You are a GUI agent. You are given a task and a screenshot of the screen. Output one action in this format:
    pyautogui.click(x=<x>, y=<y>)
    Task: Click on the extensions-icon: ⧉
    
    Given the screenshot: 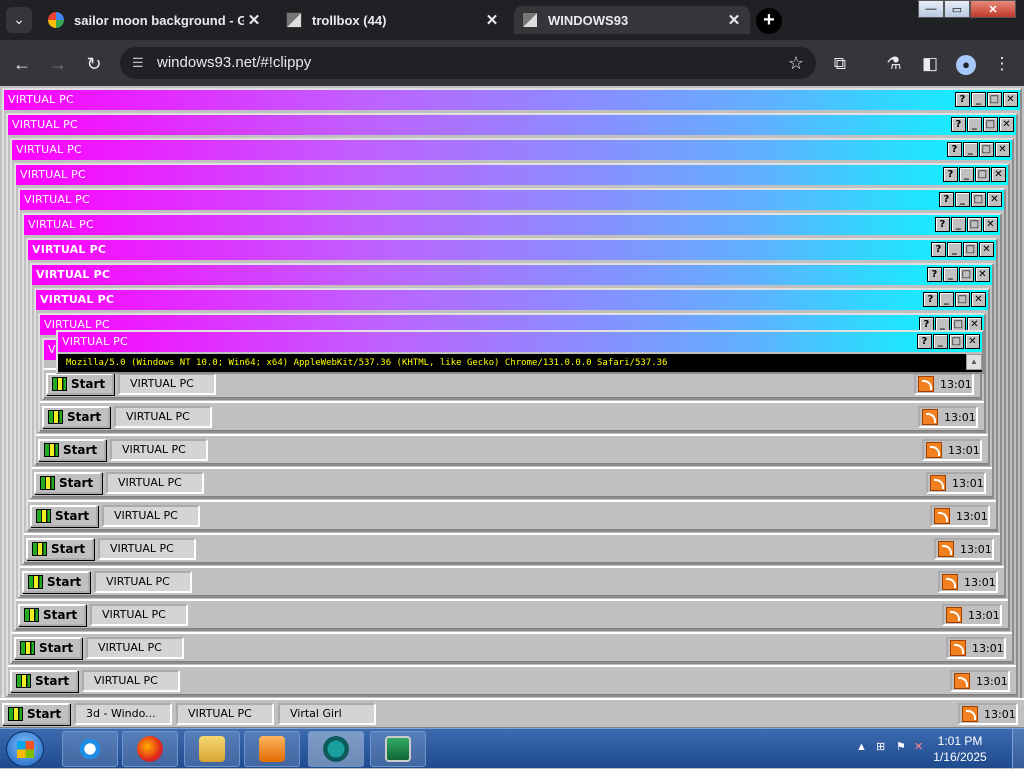 What is the action you would take?
    pyautogui.click(x=840, y=64)
    